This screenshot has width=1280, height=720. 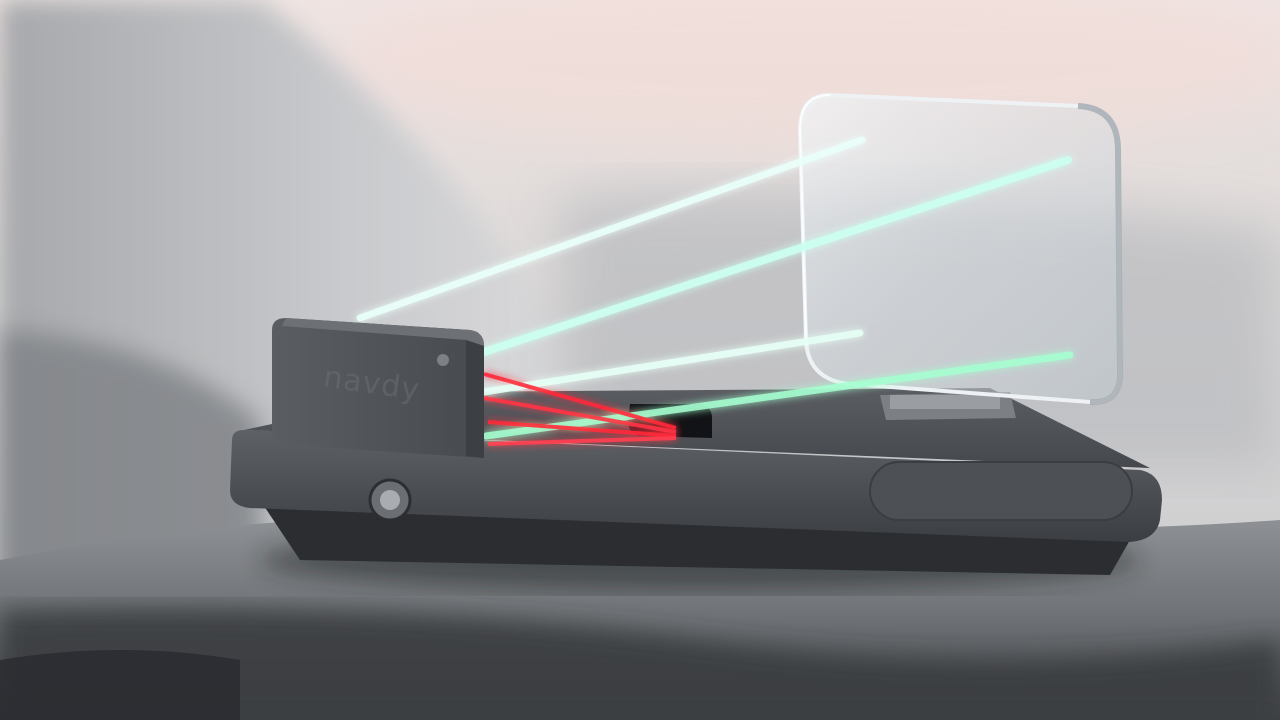 What do you see at coordinates (390, 500) in the screenshot?
I see `device-front-button-cap` at bounding box center [390, 500].